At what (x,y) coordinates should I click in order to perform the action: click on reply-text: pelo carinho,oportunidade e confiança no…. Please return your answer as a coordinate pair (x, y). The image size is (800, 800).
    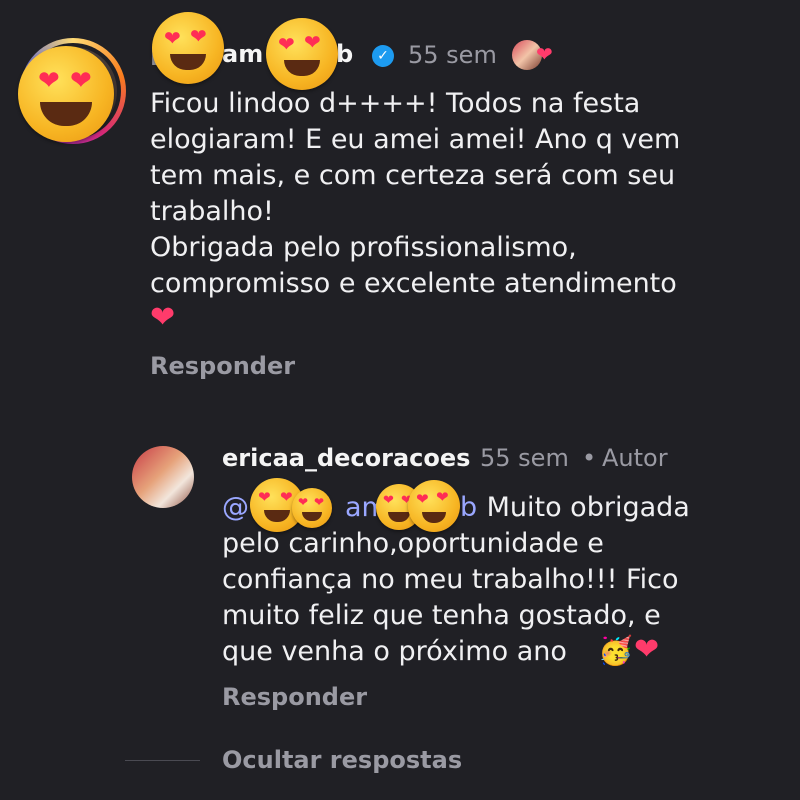
    Looking at the image, I should click on (450, 597).